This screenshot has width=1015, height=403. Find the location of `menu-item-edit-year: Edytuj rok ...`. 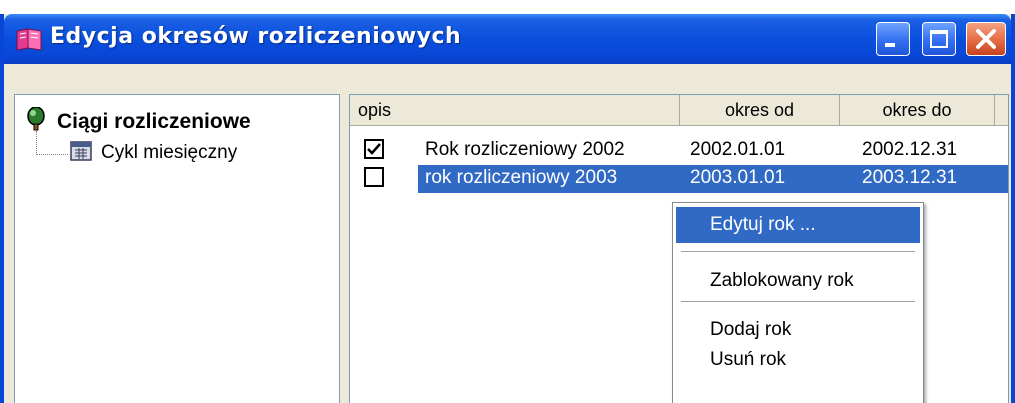

menu-item-edit-year: Edytuj rok ... is located at coordinates (798, 225).